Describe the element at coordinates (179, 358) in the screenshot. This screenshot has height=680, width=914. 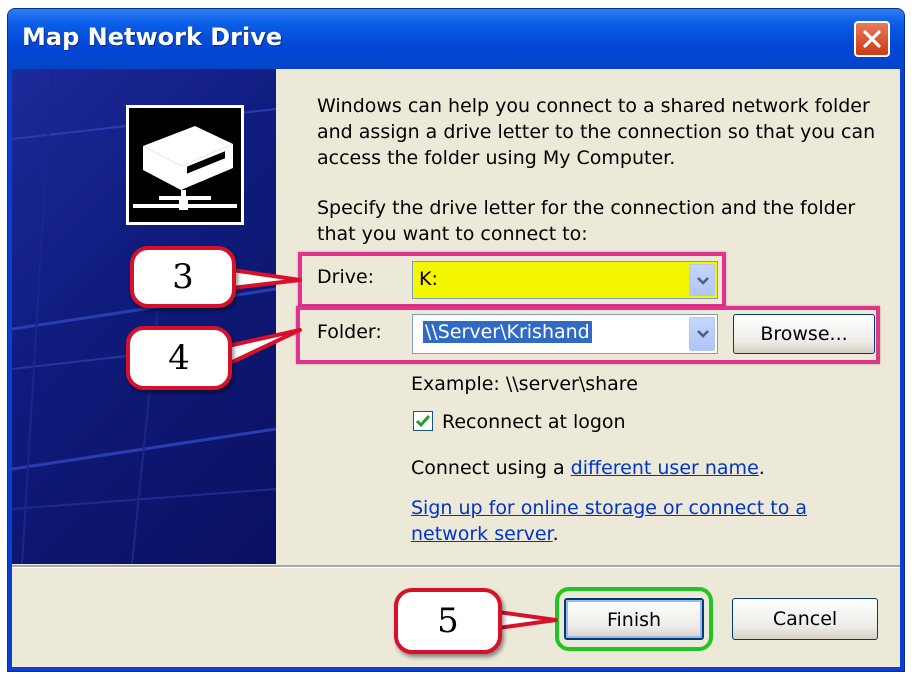
I see `callout-step-4: 4` at that location.